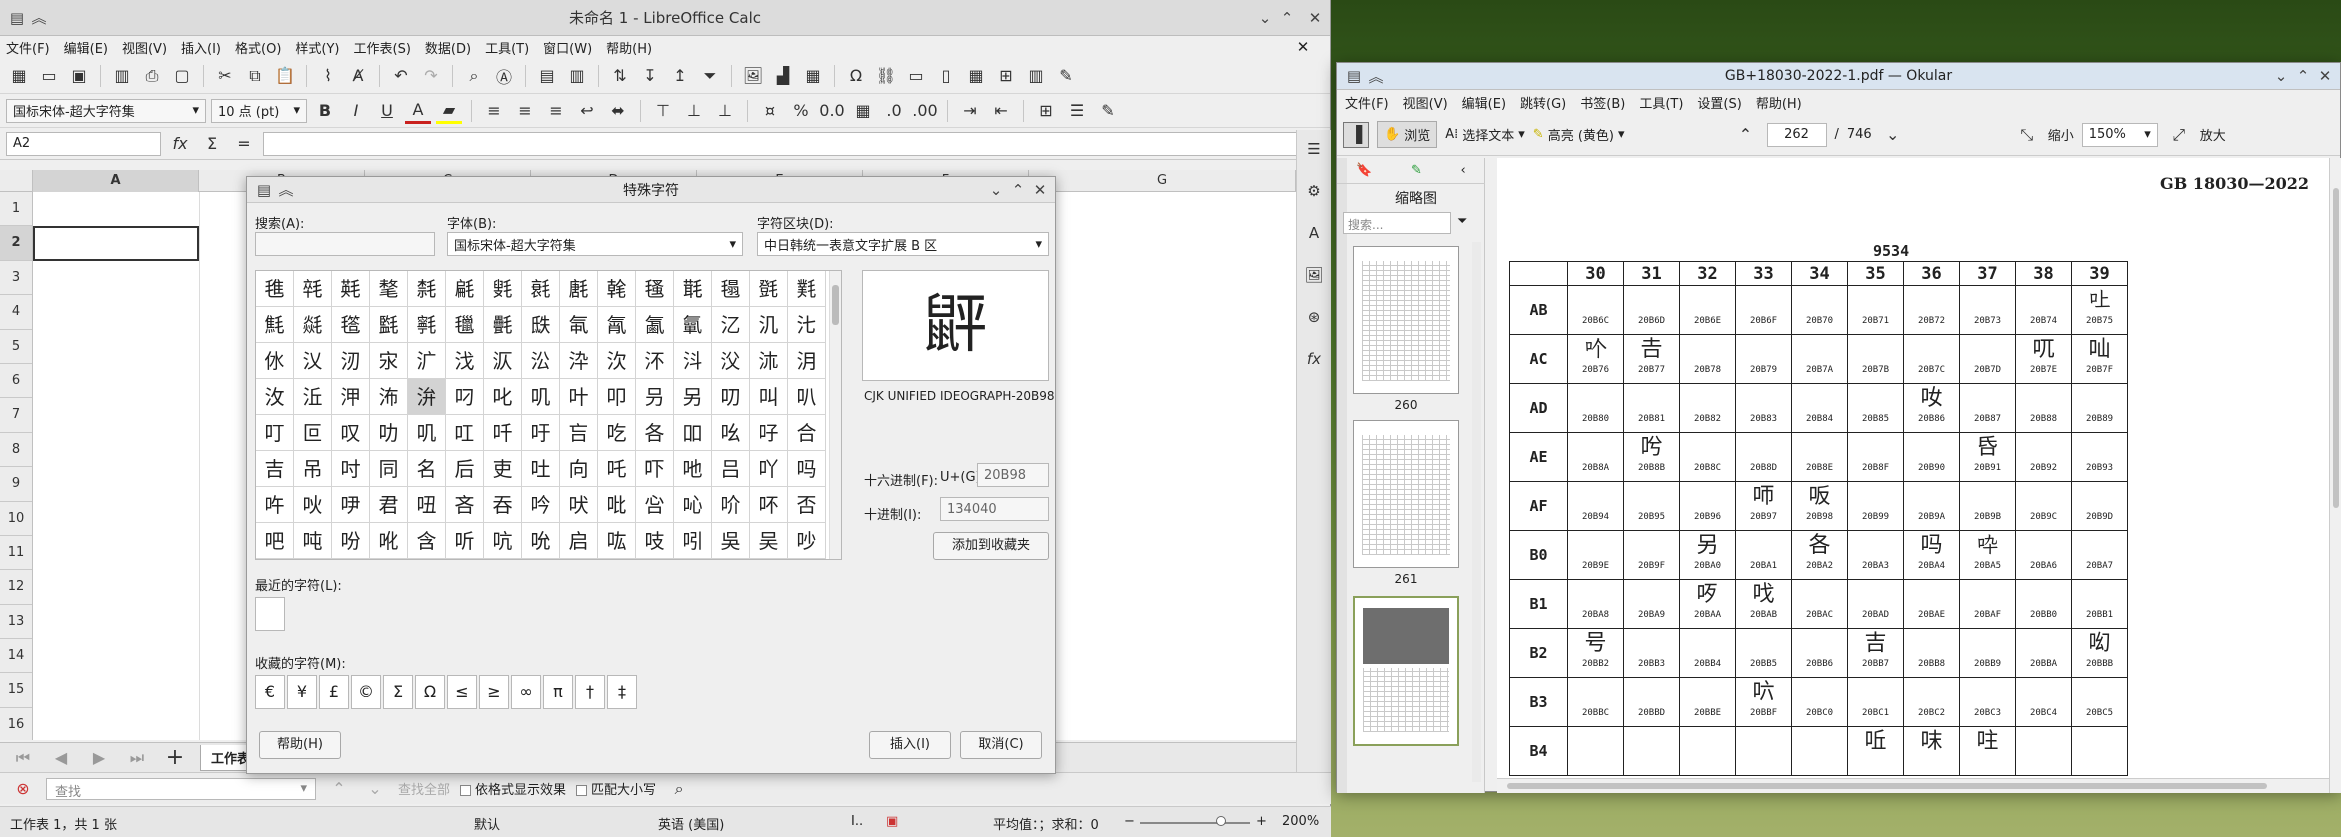 The image size is (2341, 837). What do you see at coordinates (23, 789) in the screenshot?
I see `close-find-icon: ⊗` at bounding box center [23, 789].